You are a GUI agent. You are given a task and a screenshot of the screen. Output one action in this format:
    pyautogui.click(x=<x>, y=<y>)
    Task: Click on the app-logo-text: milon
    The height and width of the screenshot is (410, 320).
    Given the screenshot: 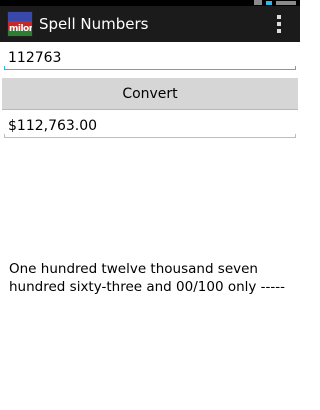 What is the action you would take?
    pyautogui.click(x=21, y=29)
    